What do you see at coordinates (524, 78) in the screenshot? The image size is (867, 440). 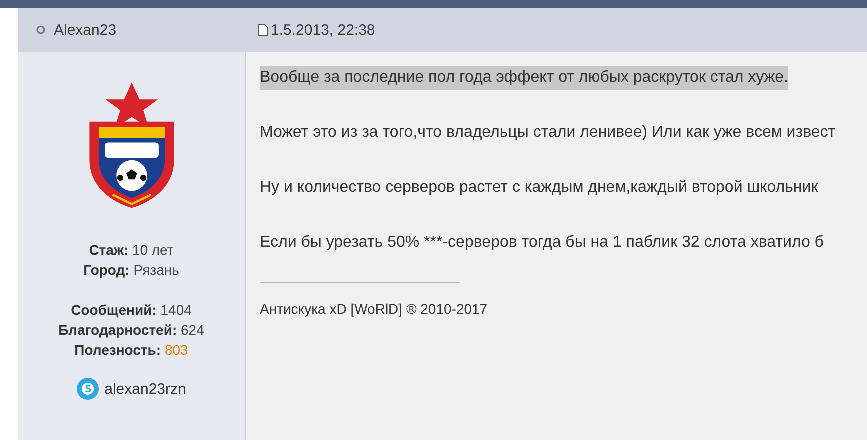 I see `post-paragraph: Вообще за последние пол года эффект от любых раскруток стал хуже.` at bounding box center [524, 78].